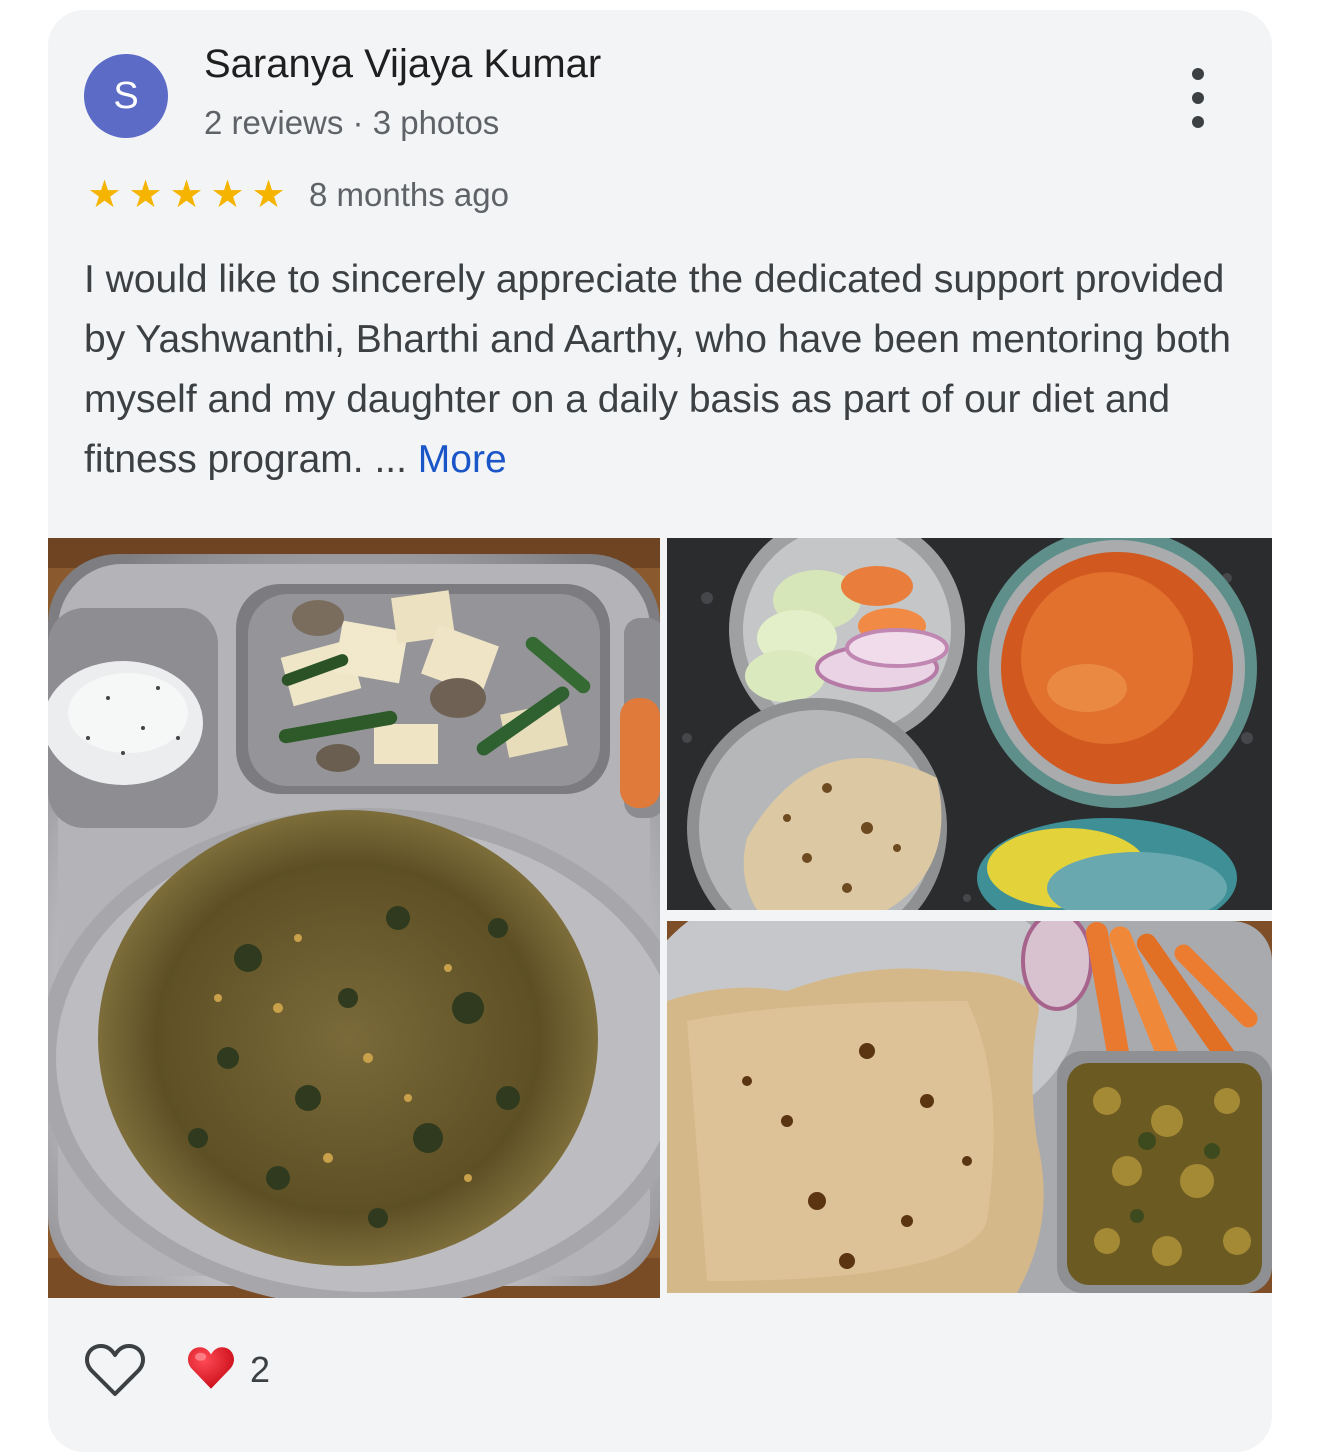 The width and height of the screenshot is (1320, 1455). I want to click on reviewer-avatar: S, so click(126, 96).